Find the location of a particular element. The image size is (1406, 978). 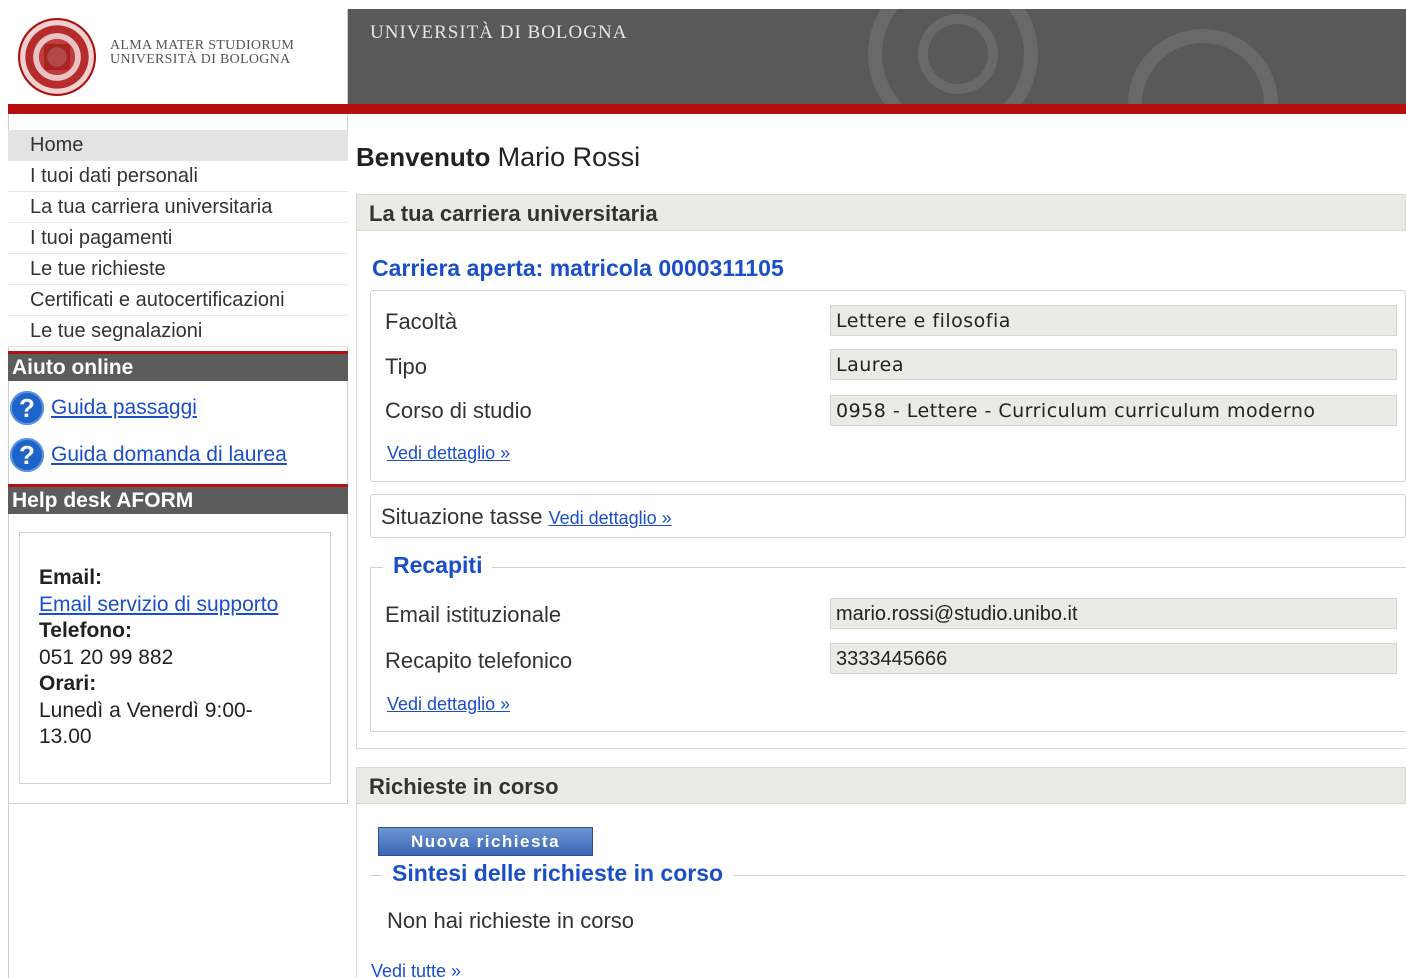

hours-label: Orari: is located at coordinates (68, 683).